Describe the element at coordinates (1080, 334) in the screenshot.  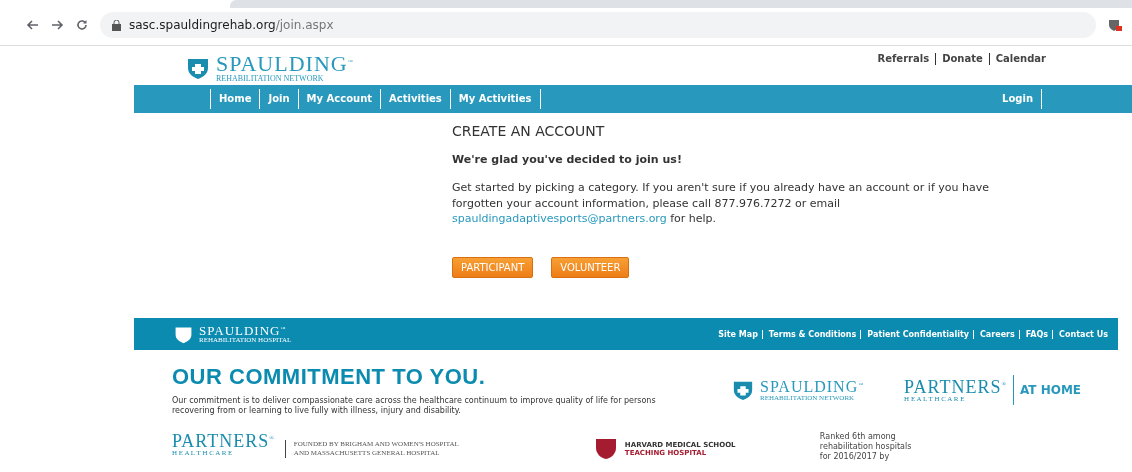
I see `footer-link: Contact Us` at that location.